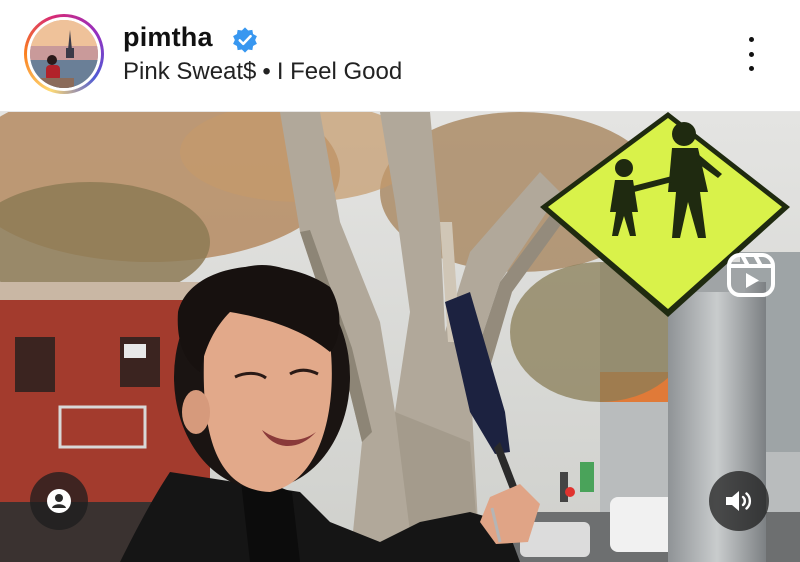  I want to click on more-options-icon, so click(751, 39).